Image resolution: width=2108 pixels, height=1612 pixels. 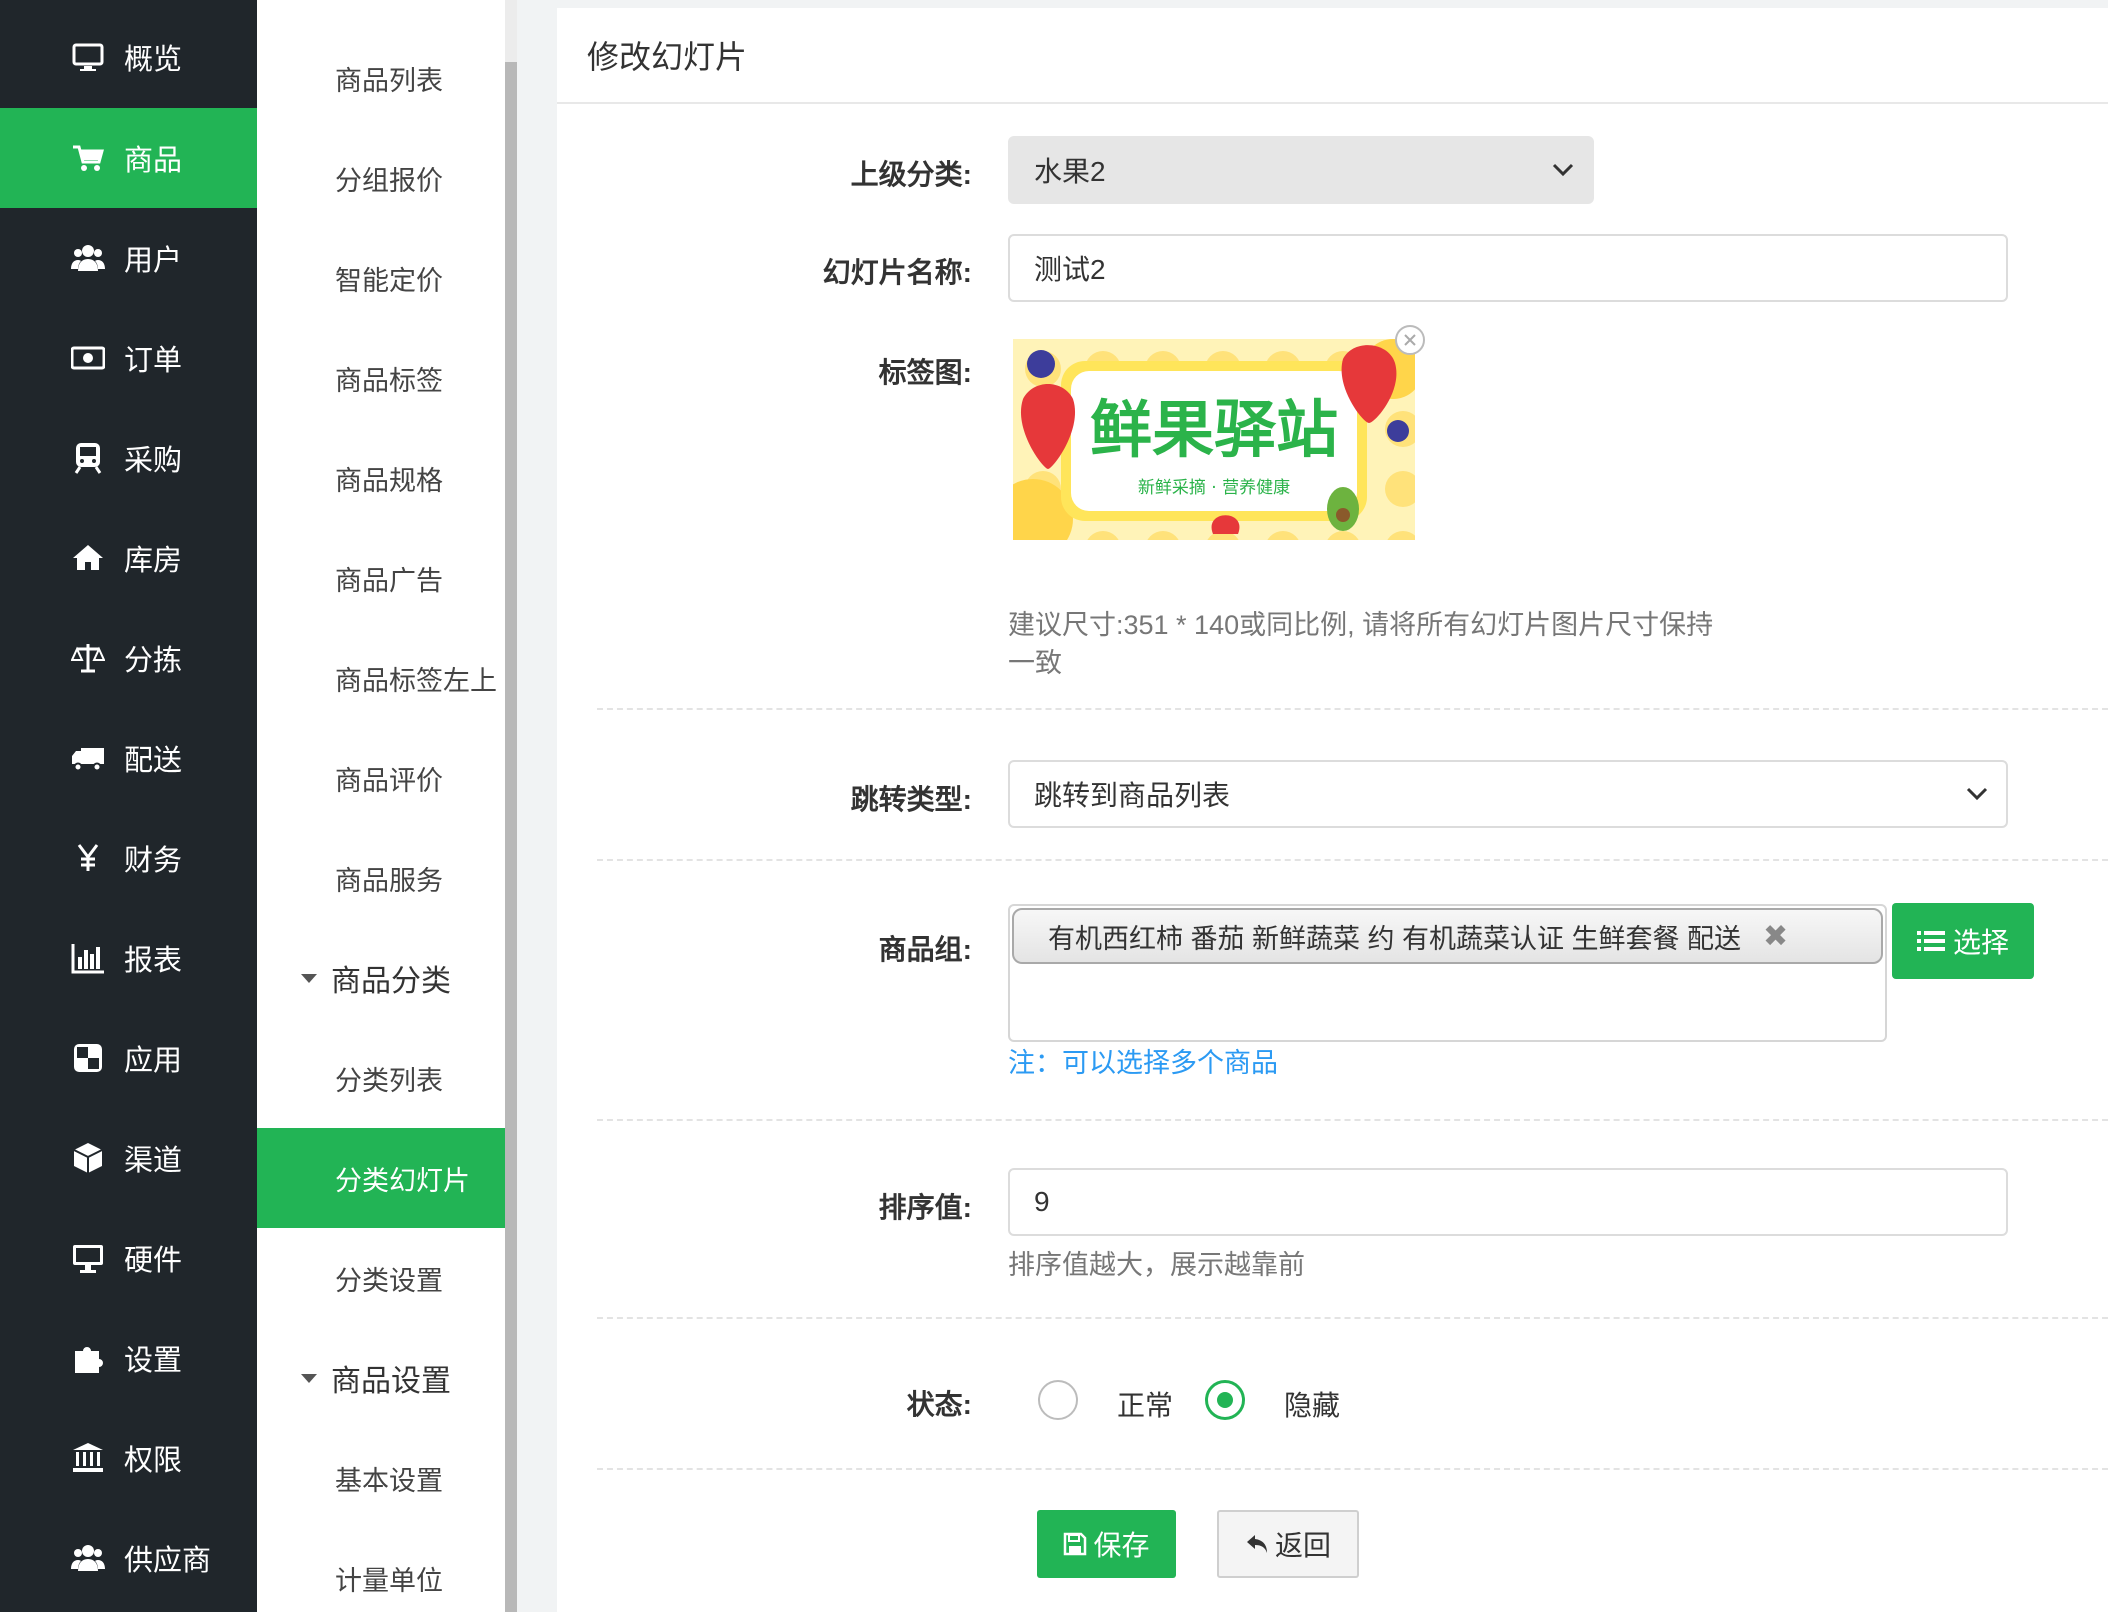 I want to click on nav-item-label: 采购, so click(x=153, y=461).